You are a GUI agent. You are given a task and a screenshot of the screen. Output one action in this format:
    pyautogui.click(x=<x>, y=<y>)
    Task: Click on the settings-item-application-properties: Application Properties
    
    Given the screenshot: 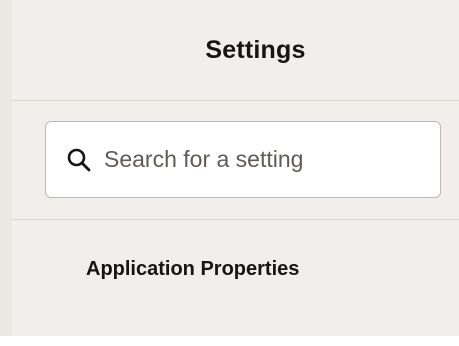 What is the action you would take?
    pyautogui.click(x=192, y=269)
    